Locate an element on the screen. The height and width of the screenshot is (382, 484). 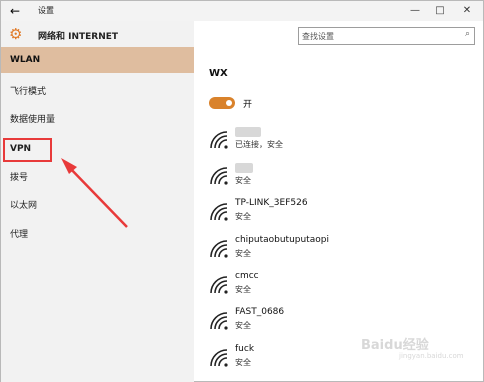
section-title: WX is located at coordinates (218, 73).